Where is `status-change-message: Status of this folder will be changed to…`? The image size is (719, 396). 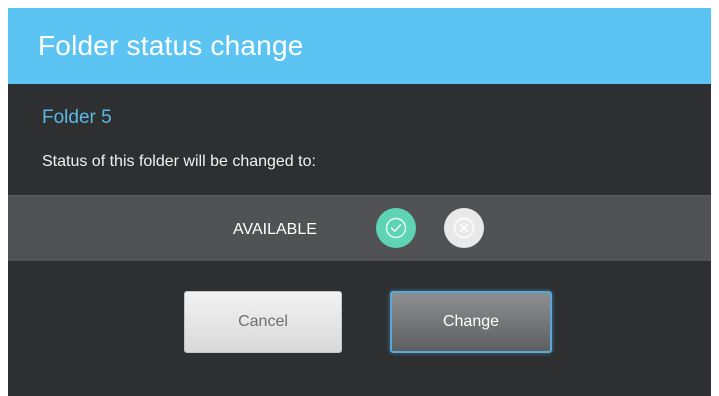
status-change-message: Status of this folder will be changed to… is located at coordinates (179, 161).